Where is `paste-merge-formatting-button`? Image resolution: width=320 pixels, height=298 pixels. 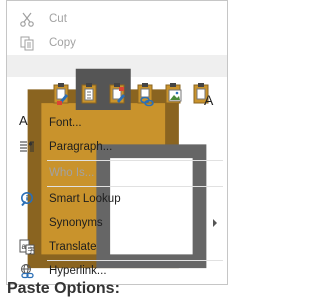 paste-merge-formatting-button is located at coordinates (90, 94).